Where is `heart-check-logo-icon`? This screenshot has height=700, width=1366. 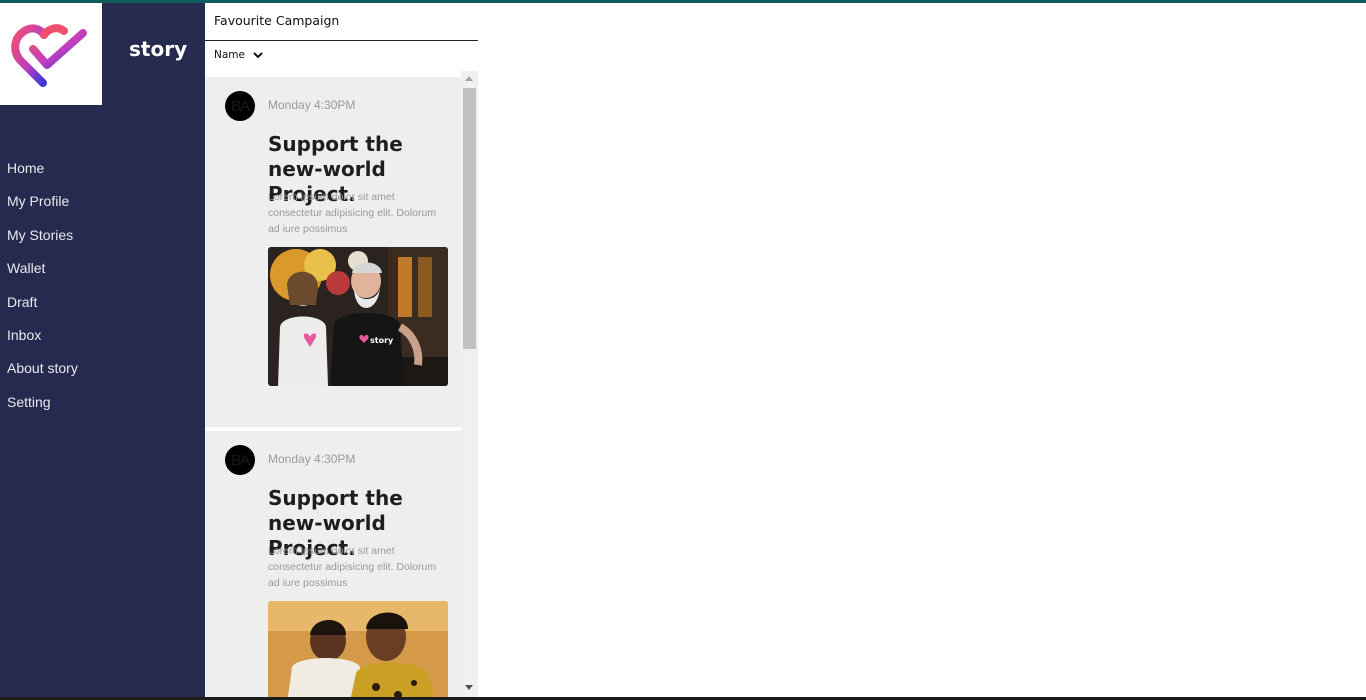
heart-check-logo-icon is located at coordinates (49, 55).